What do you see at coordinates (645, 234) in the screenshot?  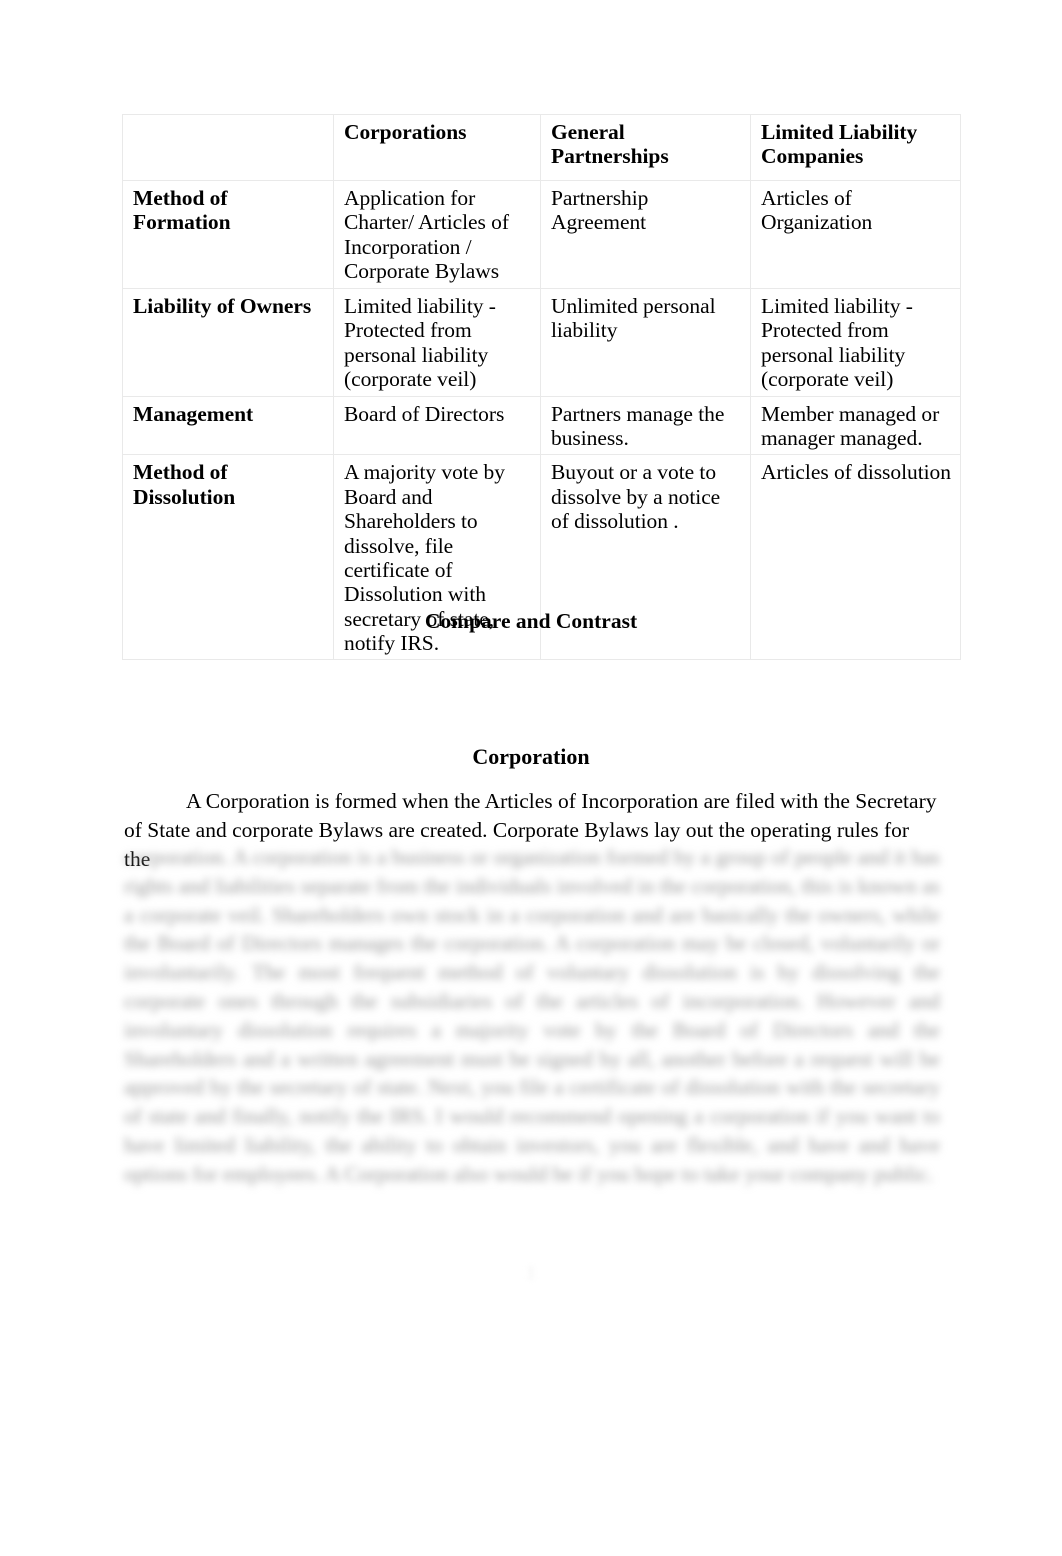 I see `cell-formation-general-partnerships: Partnership Agreement` at bounding box center [645, 234].